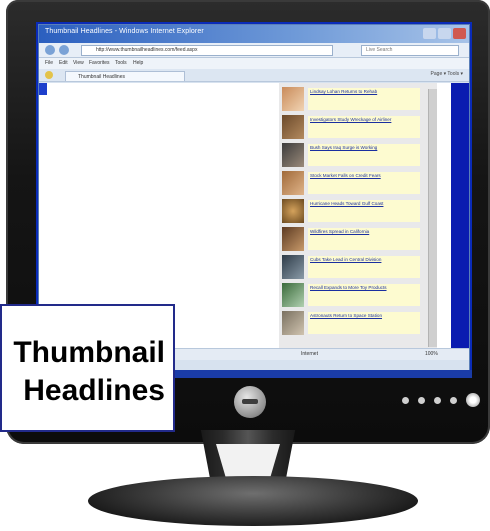  I want to click on list-item: Lindsay Lohan Returns to Rehab, so click(352, 100).